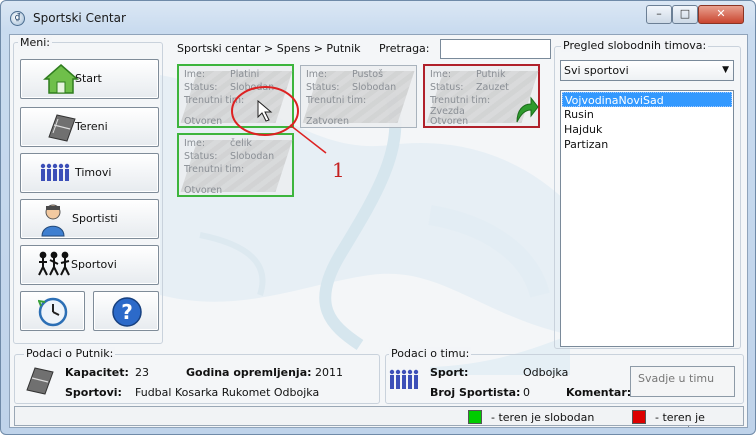  What do you see at coordinates (449, 372) in the screenshot?
I see `sport-label: Sport:` at bounding box center [449, 372].